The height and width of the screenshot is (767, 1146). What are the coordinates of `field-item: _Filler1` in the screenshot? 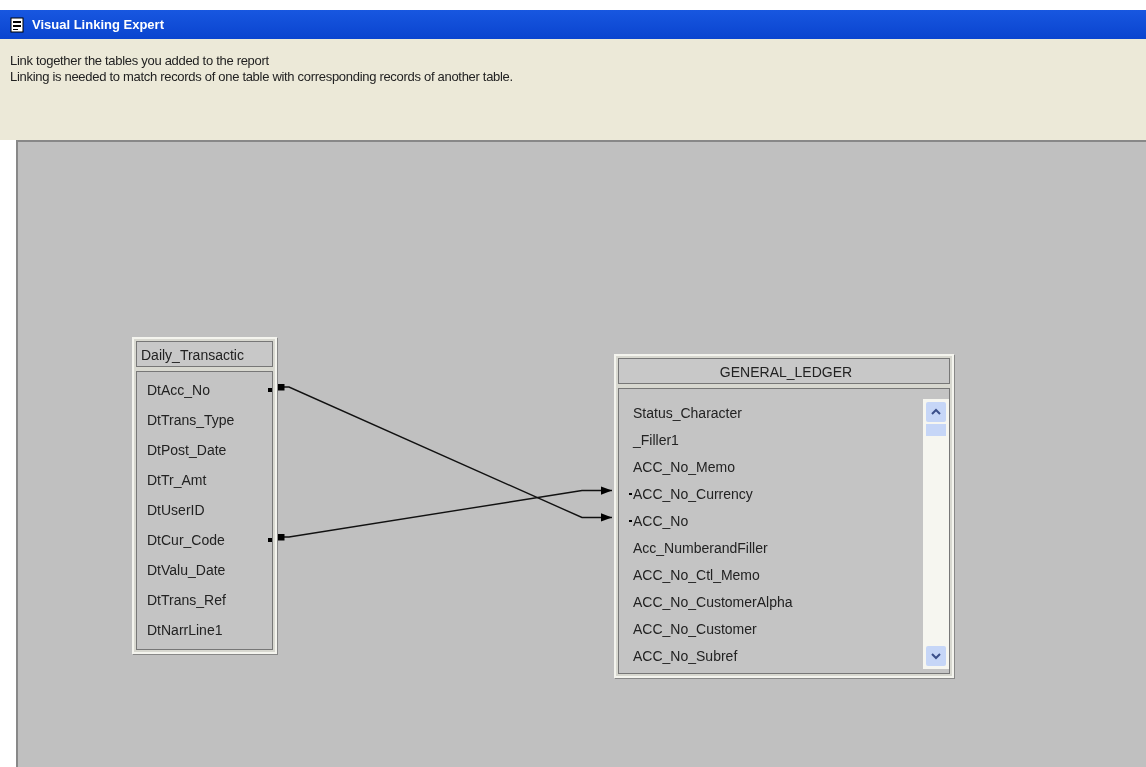 It's located at (776, 439).